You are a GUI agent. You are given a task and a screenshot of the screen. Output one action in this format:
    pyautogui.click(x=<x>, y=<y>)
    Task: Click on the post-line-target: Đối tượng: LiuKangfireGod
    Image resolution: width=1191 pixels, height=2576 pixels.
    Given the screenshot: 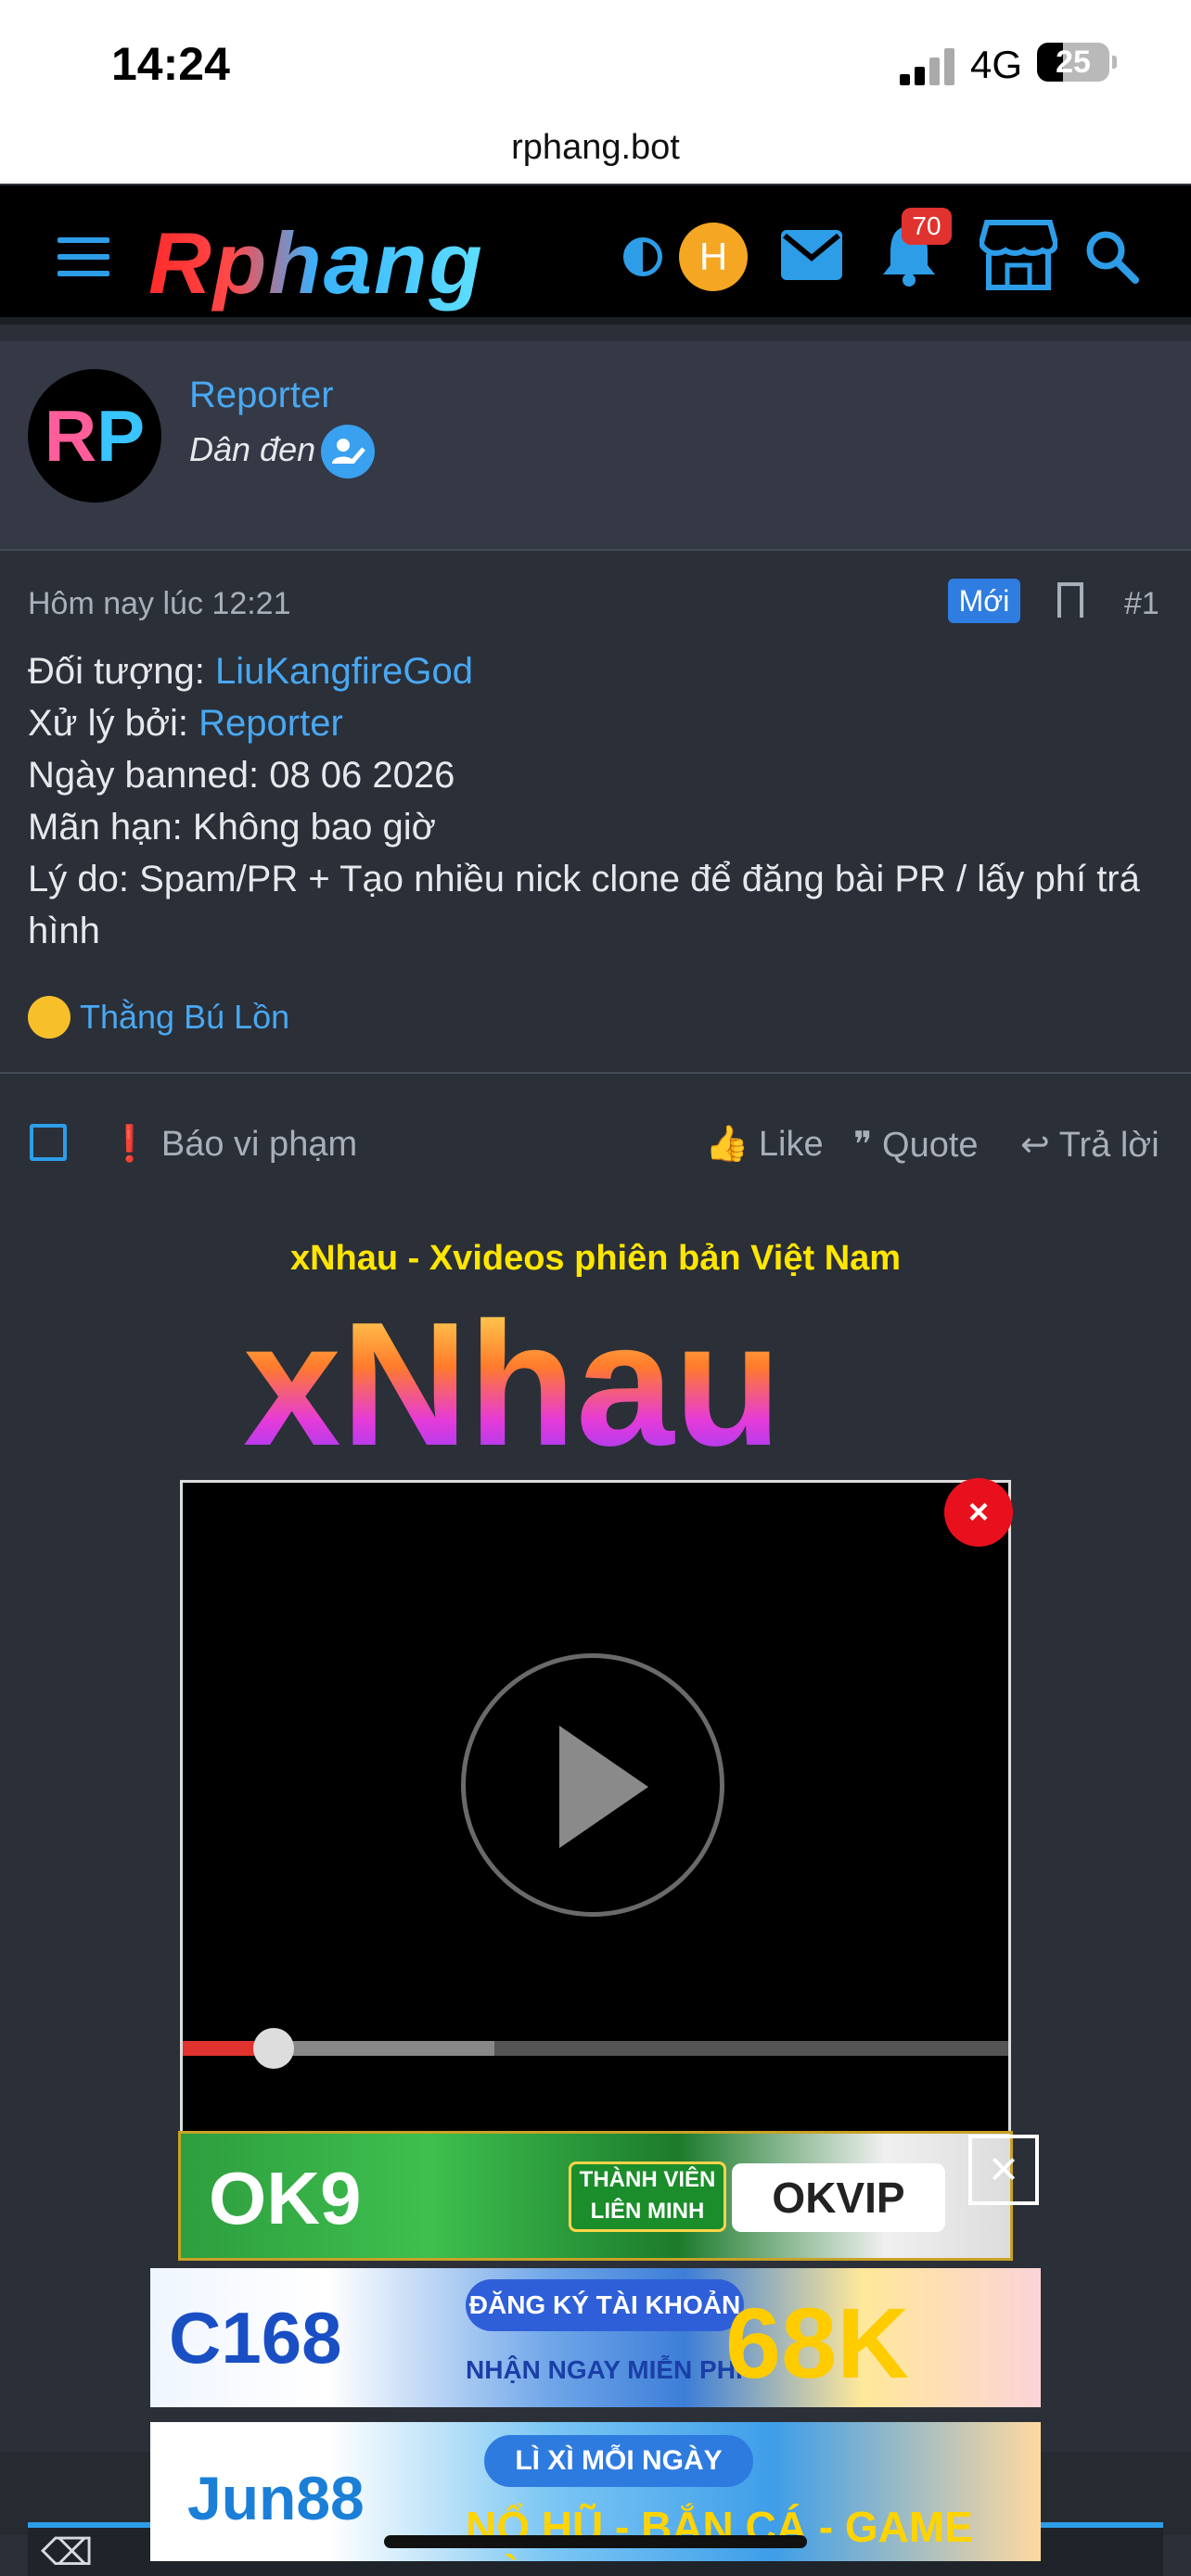 What is the action you would take?
    pyautogui.click(x=250, y=672)
    